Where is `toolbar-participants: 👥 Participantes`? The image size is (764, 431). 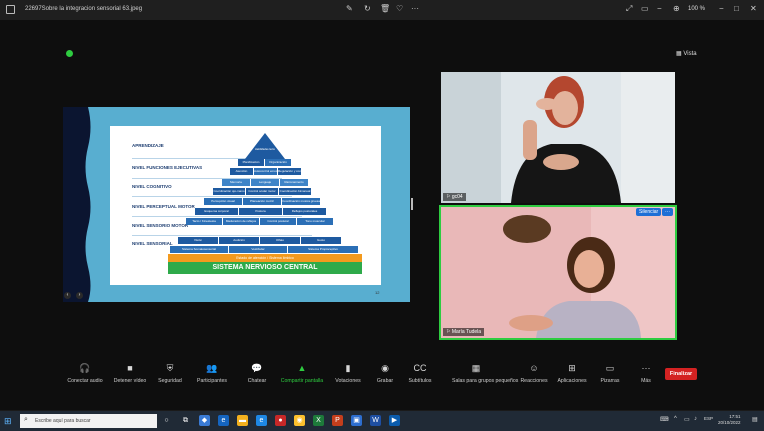 toolbar-participants: 👥 Participantes is located at coordinates (212, 373).